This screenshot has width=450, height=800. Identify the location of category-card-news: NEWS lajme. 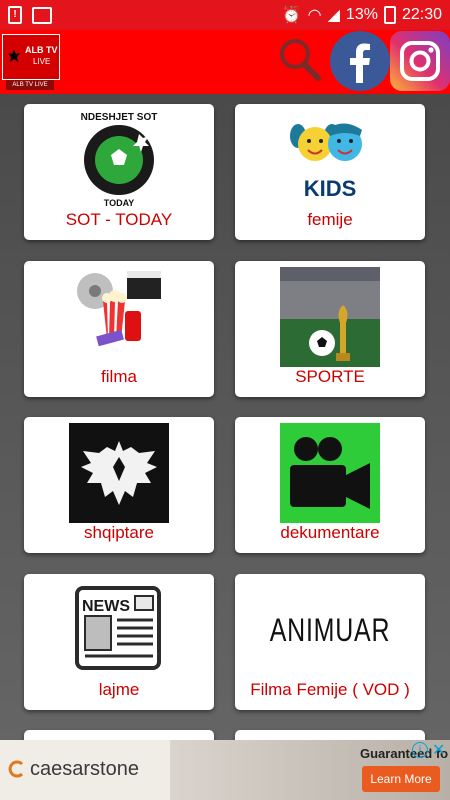
(119, 642).